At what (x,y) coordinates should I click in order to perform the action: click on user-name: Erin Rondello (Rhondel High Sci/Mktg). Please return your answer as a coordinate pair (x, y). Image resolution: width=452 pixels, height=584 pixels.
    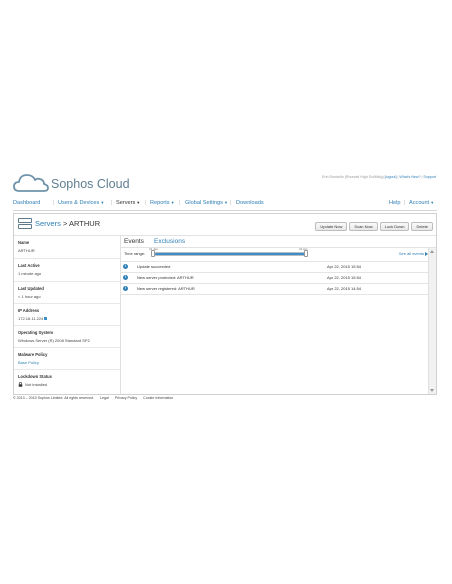
    Looking at the image, I should click on (353, 177).